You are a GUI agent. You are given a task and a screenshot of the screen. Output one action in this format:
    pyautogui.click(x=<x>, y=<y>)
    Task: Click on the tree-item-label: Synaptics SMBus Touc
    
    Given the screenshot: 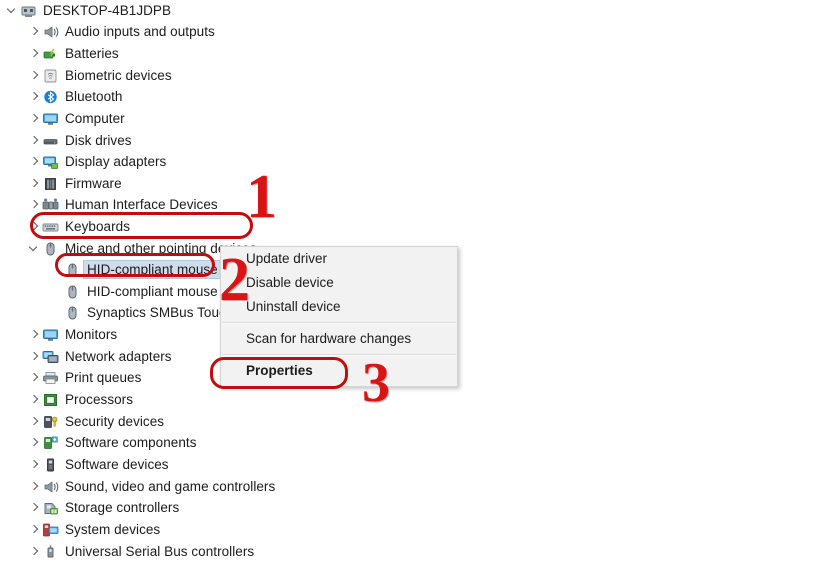 What is the action you would take?
    pyautogui.click(x=156, y=312)
    